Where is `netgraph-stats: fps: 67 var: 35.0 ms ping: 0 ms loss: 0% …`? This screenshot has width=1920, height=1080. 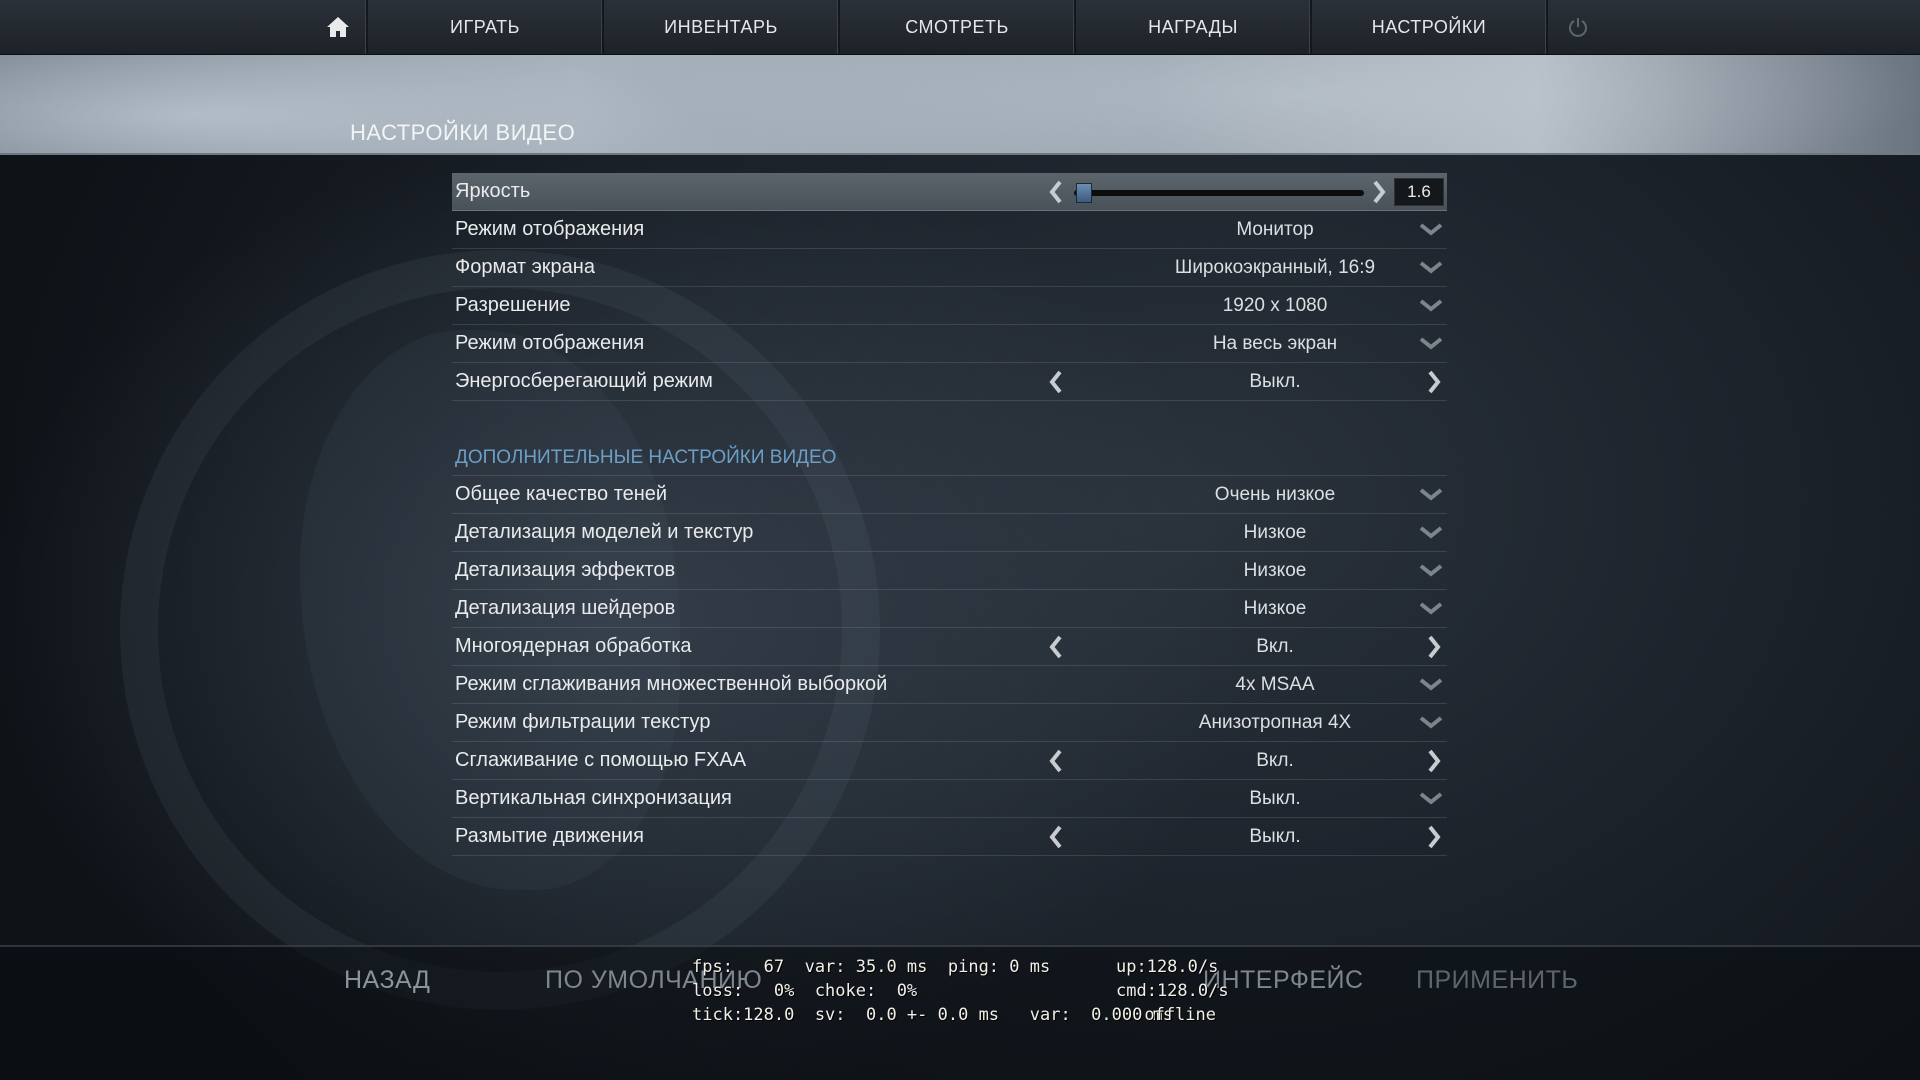
netgraph-stats: fps: 67 var: 35.0 ms ping: 0 ms loss: 0% … is located at coordinates (932, 991).